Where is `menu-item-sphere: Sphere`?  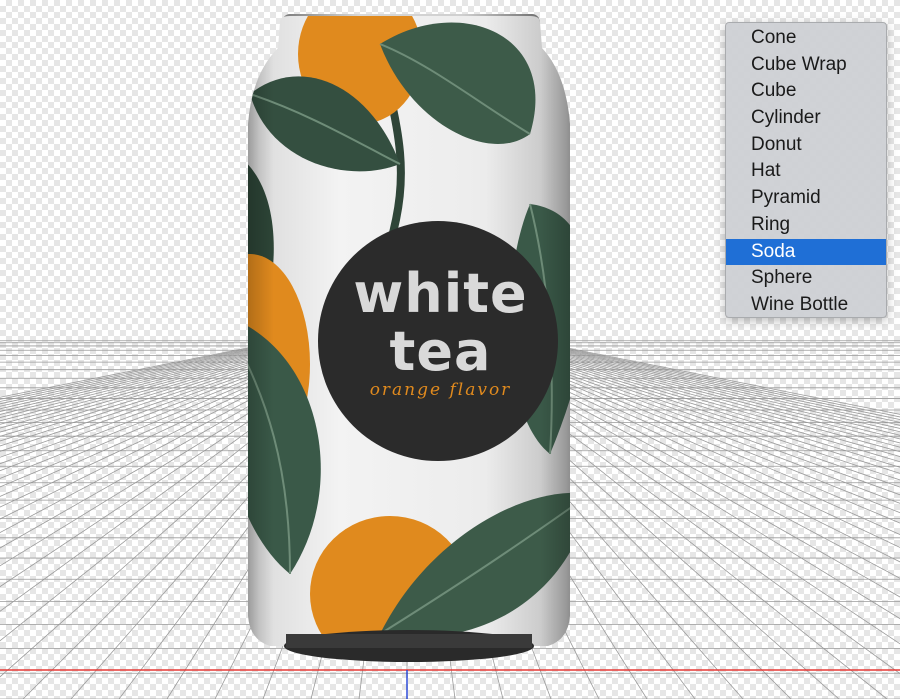 menu-item-sphere: Sphere is located at coordinates (806, 278).